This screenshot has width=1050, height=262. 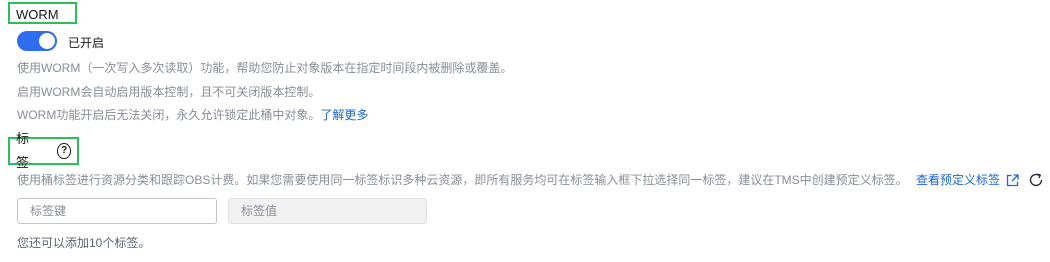 What do you see at coordinates (169, 92) in the screenshot?
I see `worm-description-2: 启用WORM会自动启用版本控制，且不可关闭版本控制。` at bounding box center [169, 92].